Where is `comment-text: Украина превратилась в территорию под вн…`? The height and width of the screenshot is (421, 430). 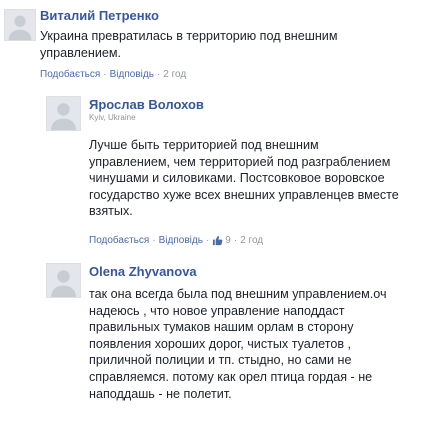 comment-text: Украина превратилась в территорию под вн… is located at coordinates (189, 44).